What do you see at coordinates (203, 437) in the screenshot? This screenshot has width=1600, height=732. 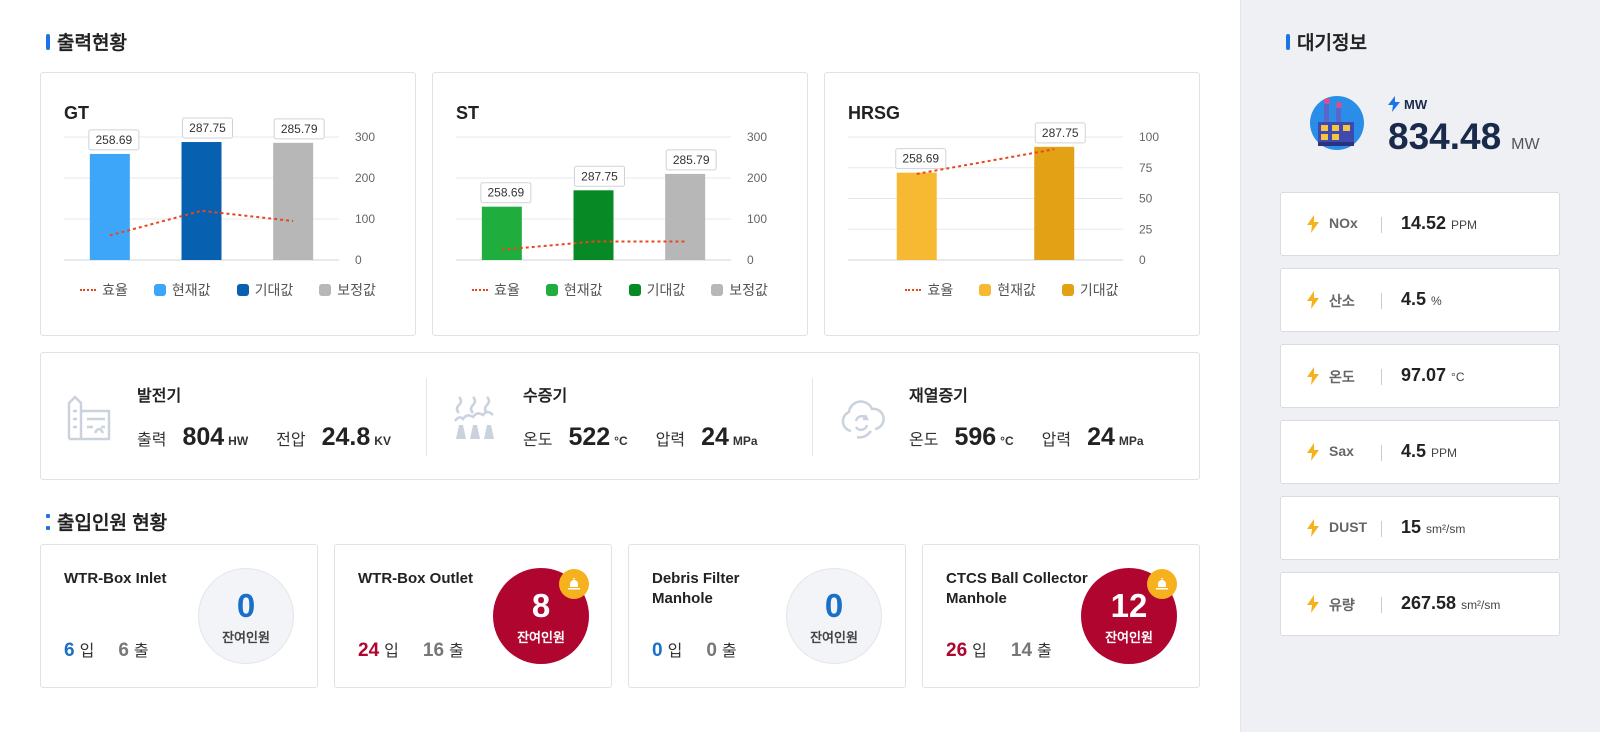 I see `value-number: 804` at bounding box center [203, 437].